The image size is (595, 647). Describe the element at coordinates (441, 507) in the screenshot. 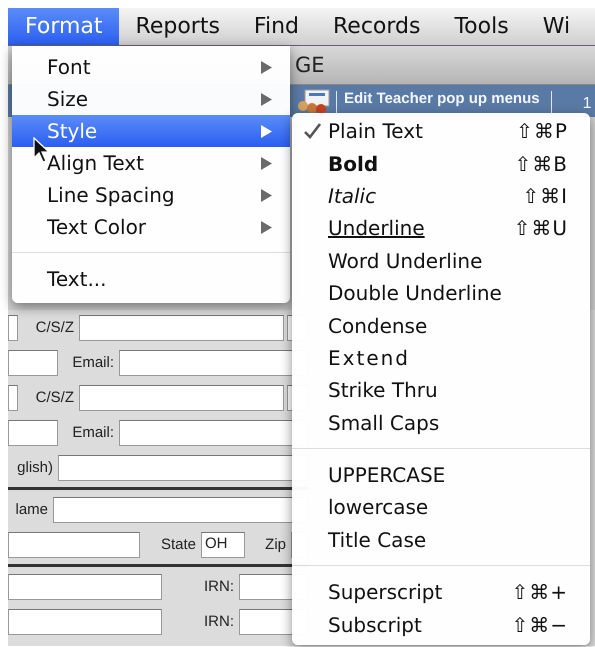

I see `menu-item: lowercase` at that location.